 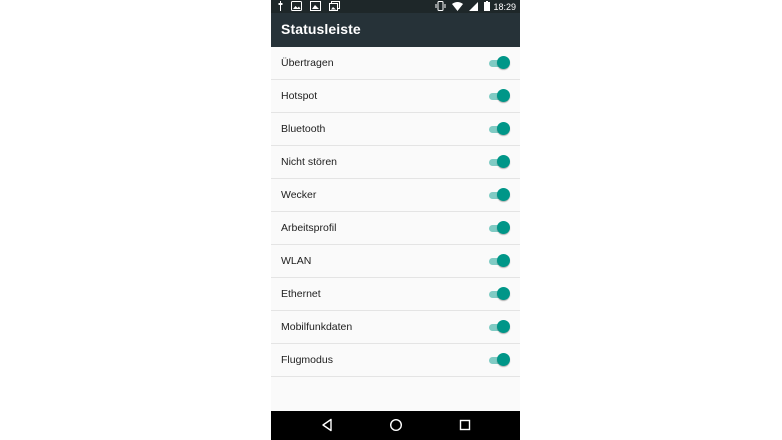 I want to click on app-bar: Statusleiste, so click(x=395, y=30).